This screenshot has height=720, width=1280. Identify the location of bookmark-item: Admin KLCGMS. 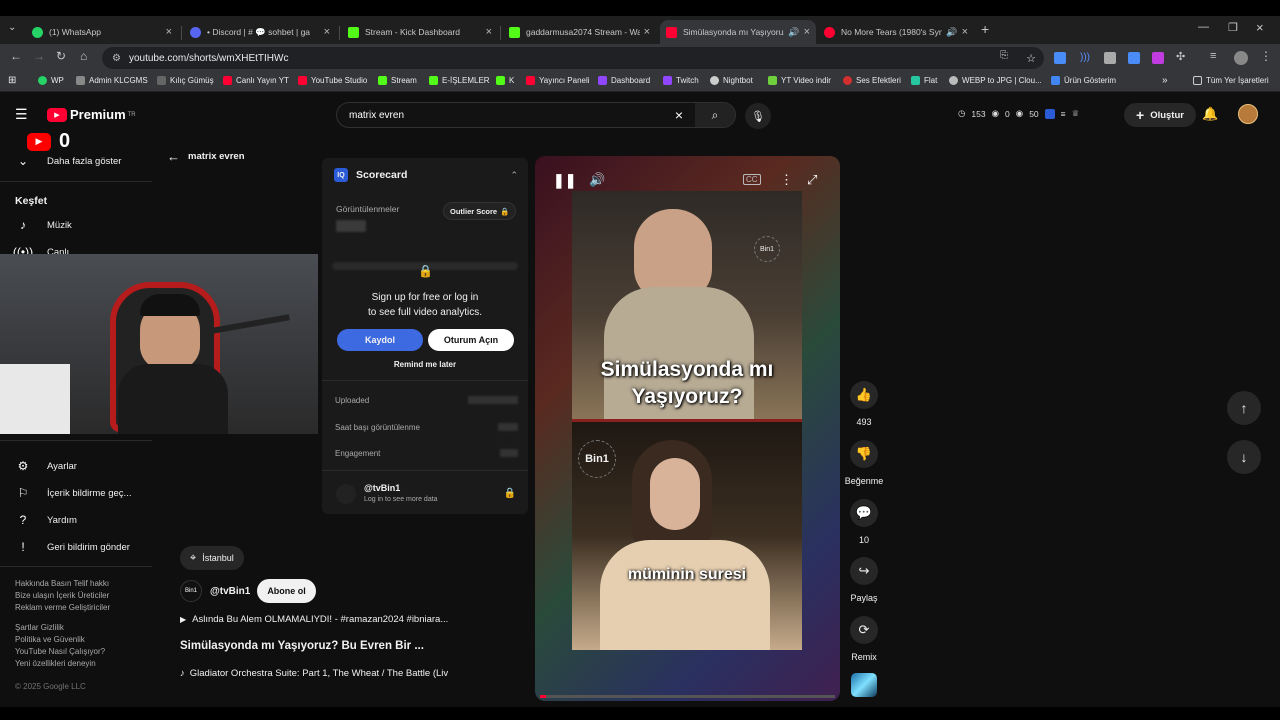
(112, 80).